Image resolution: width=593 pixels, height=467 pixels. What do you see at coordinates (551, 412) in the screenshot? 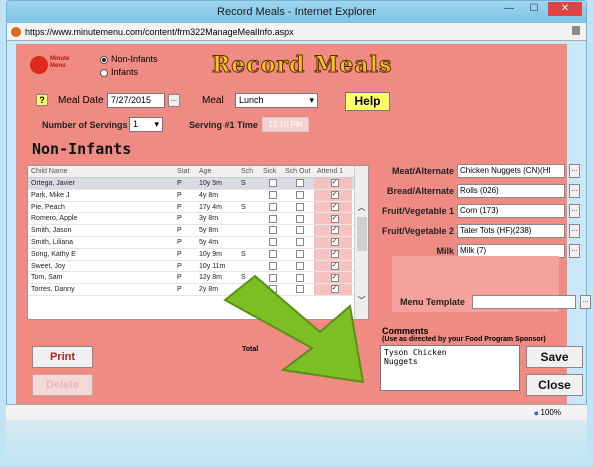
I see `zoom-level: 100%` at bounding box center [551, 412].